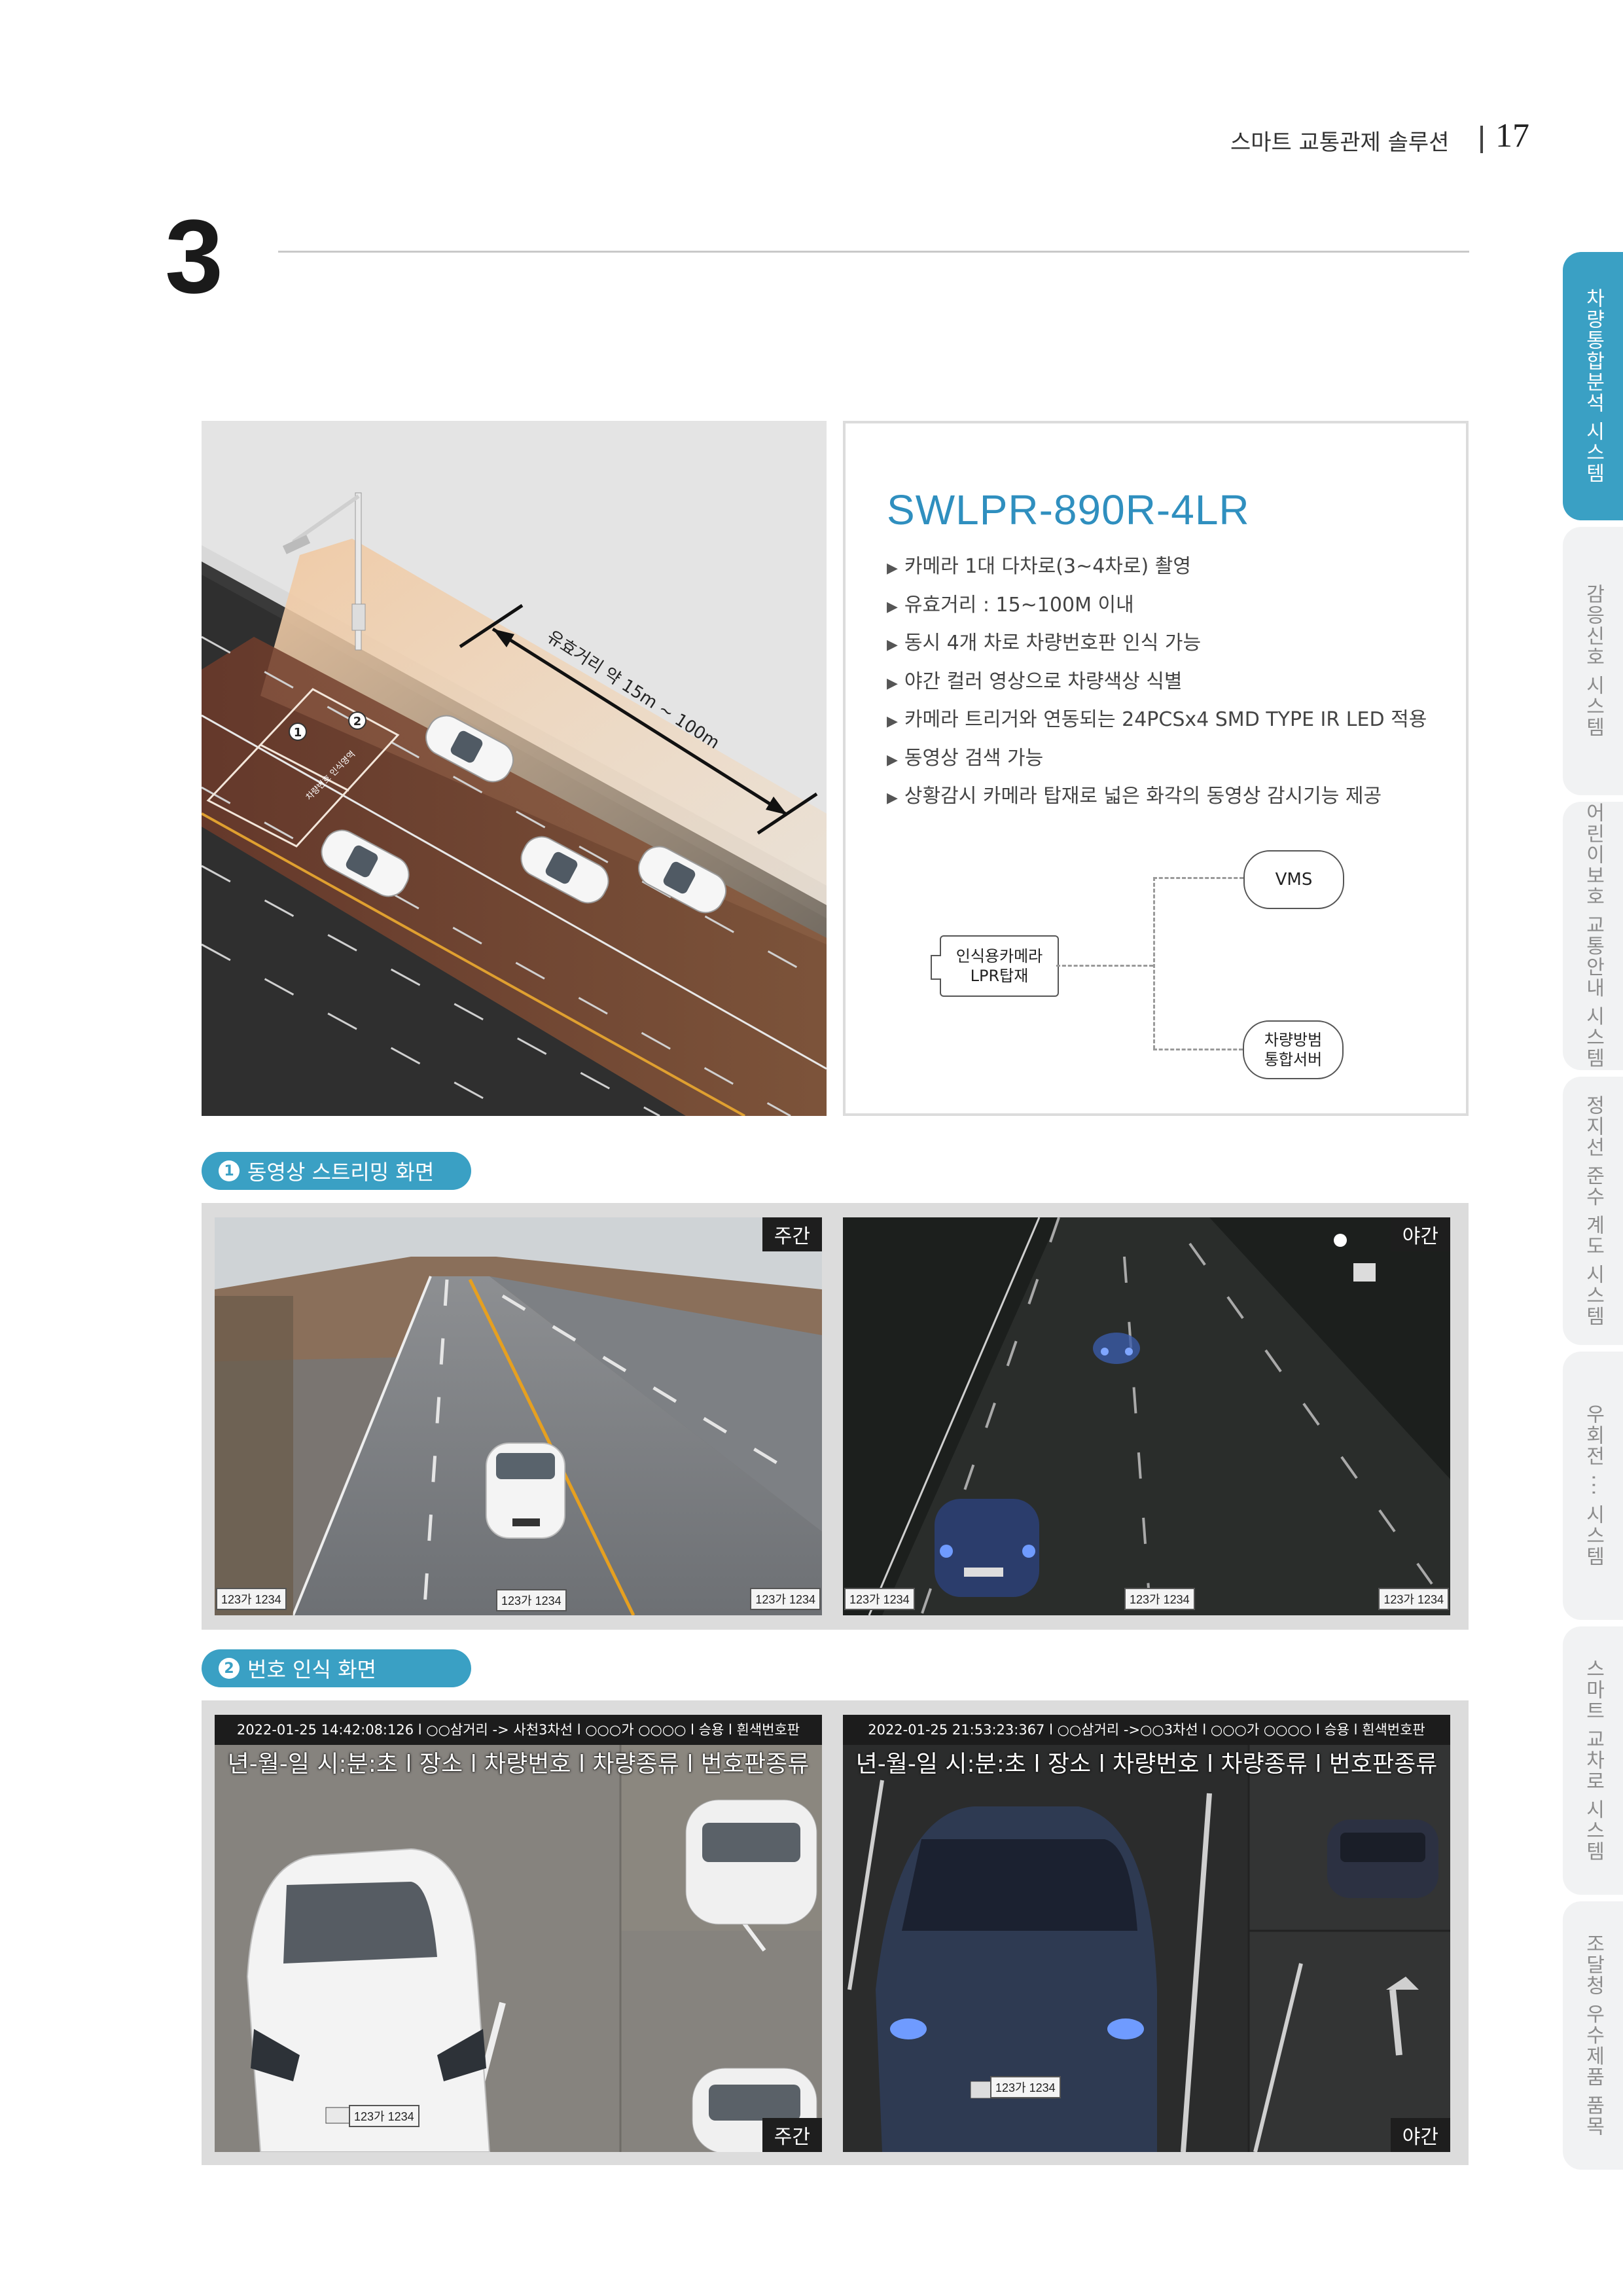  Describe the element at coordinates (936, 967) in the screenshot. I see `camera-lens-icon` at that location.